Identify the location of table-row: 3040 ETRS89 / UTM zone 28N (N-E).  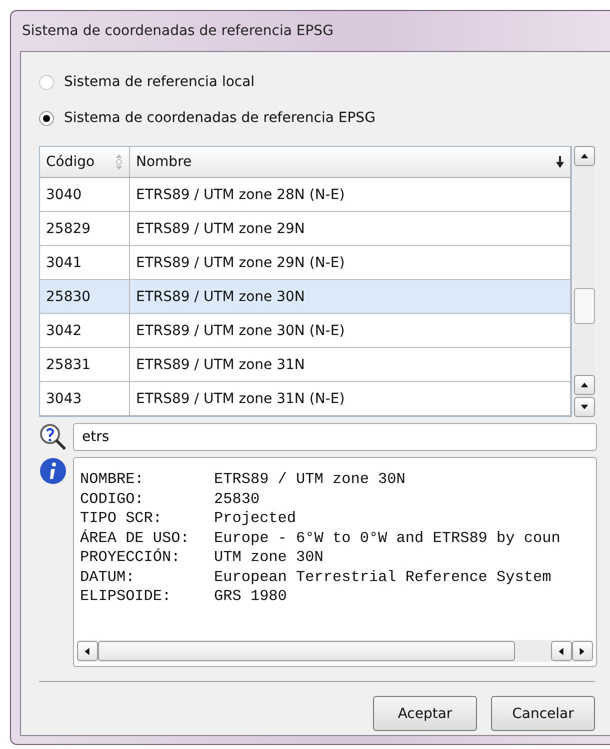
(305, 195).